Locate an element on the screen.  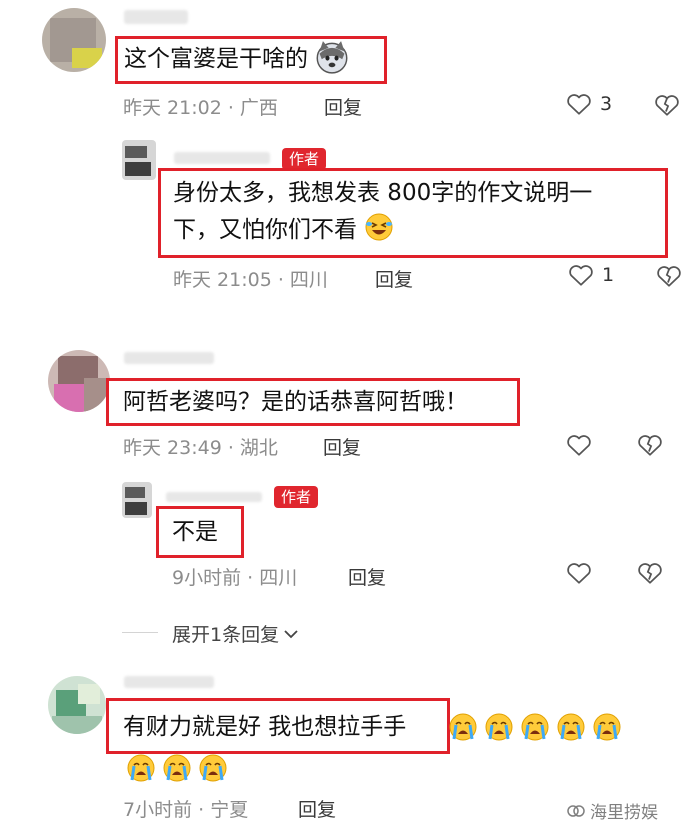
comment-text: 有财力就是好 我也想拉手手 is located at coordinates (265, 727).